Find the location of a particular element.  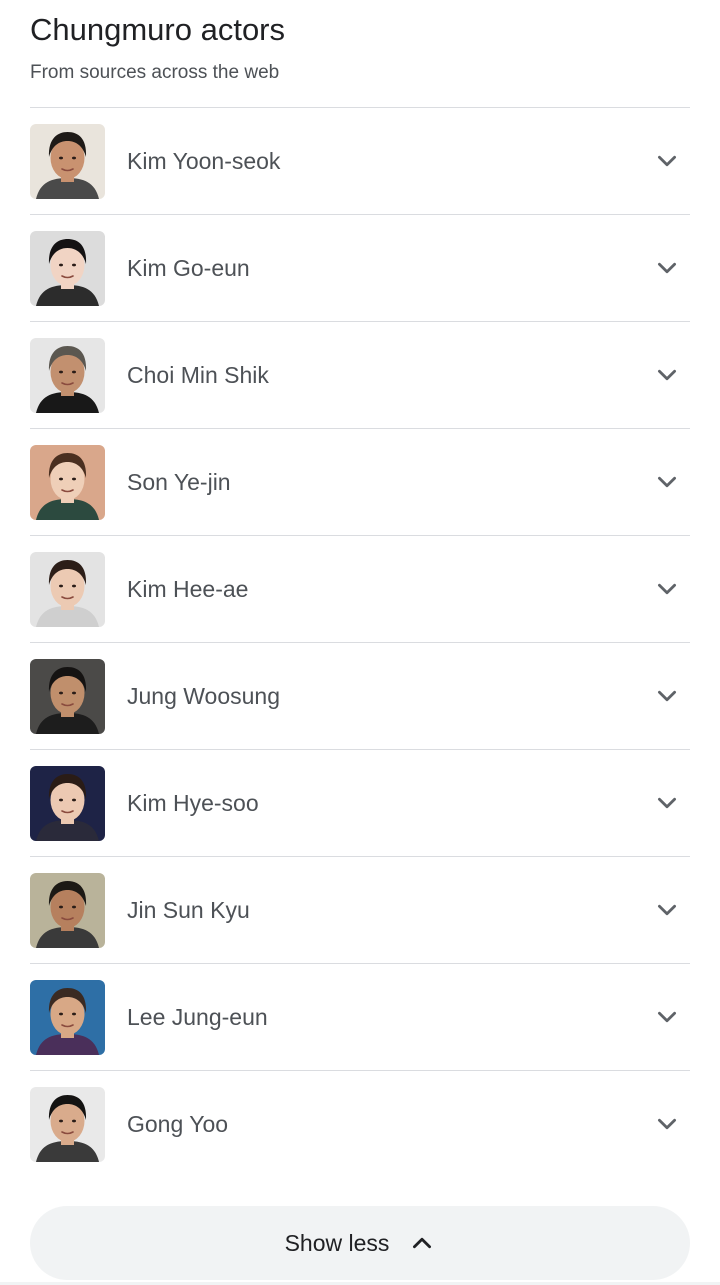

actor-name: Jin Sun Kyu is located at coordinates (188, 910).